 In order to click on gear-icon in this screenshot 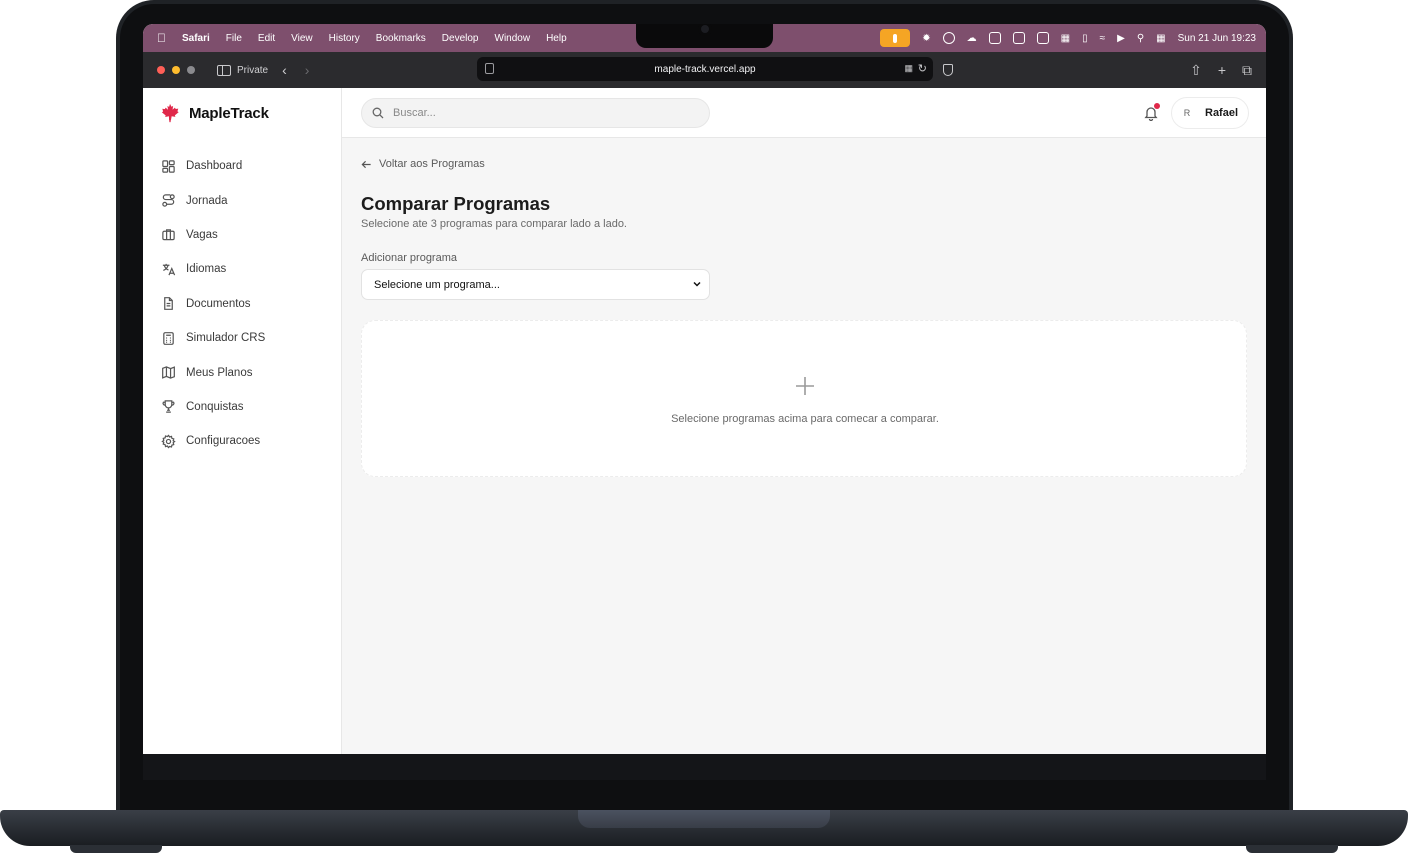, I will do `click(168, 441)`.